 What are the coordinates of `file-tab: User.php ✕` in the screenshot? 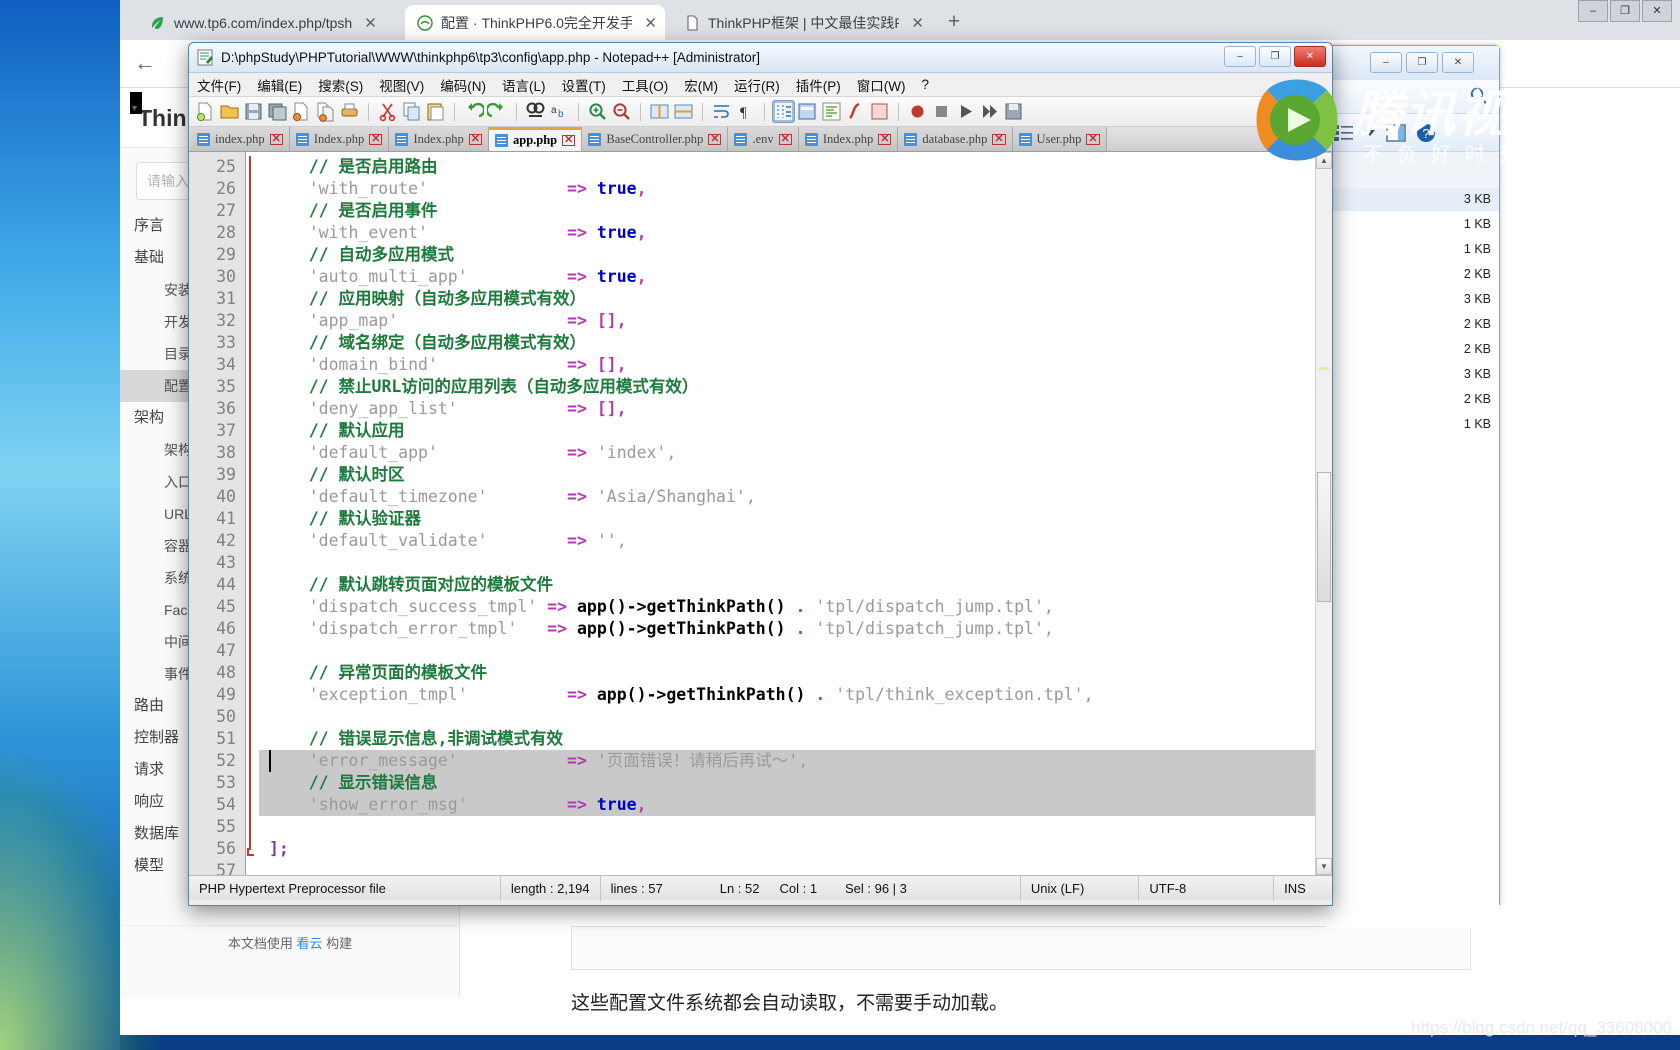 It's located at (1059, 139).